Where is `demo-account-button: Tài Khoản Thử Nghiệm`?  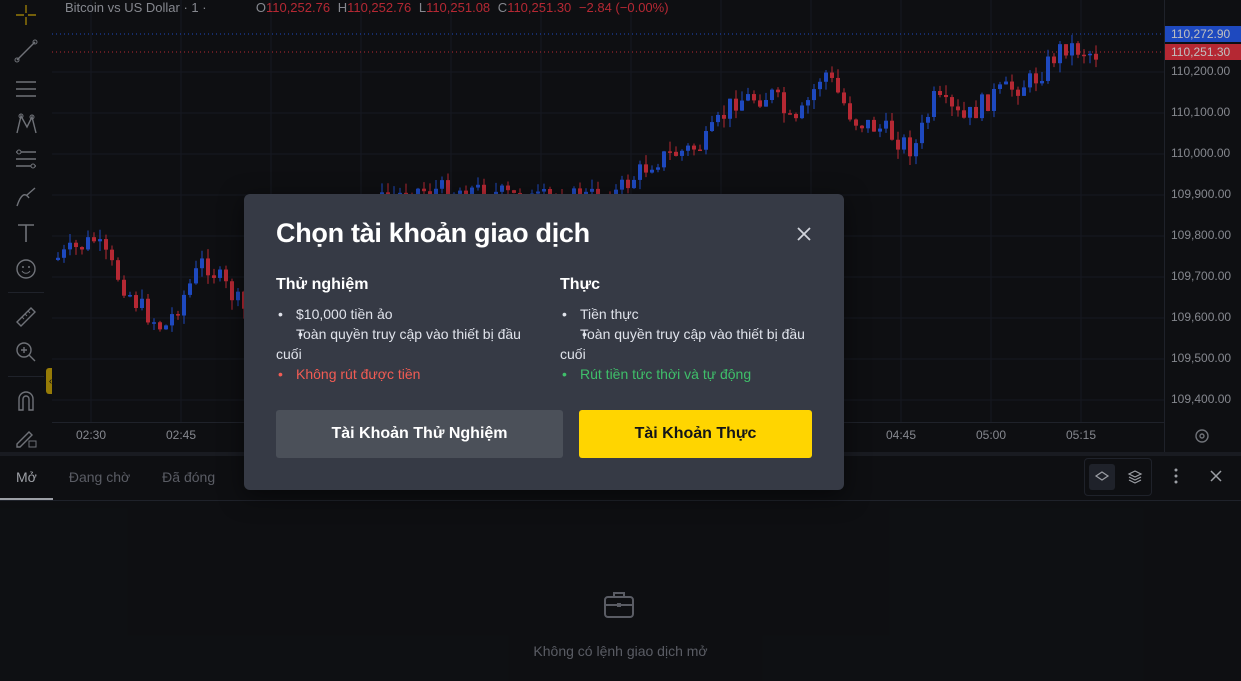 demo-account-button: Tài Khoản Thử Nghiệm is located at coordinates (419, 434).